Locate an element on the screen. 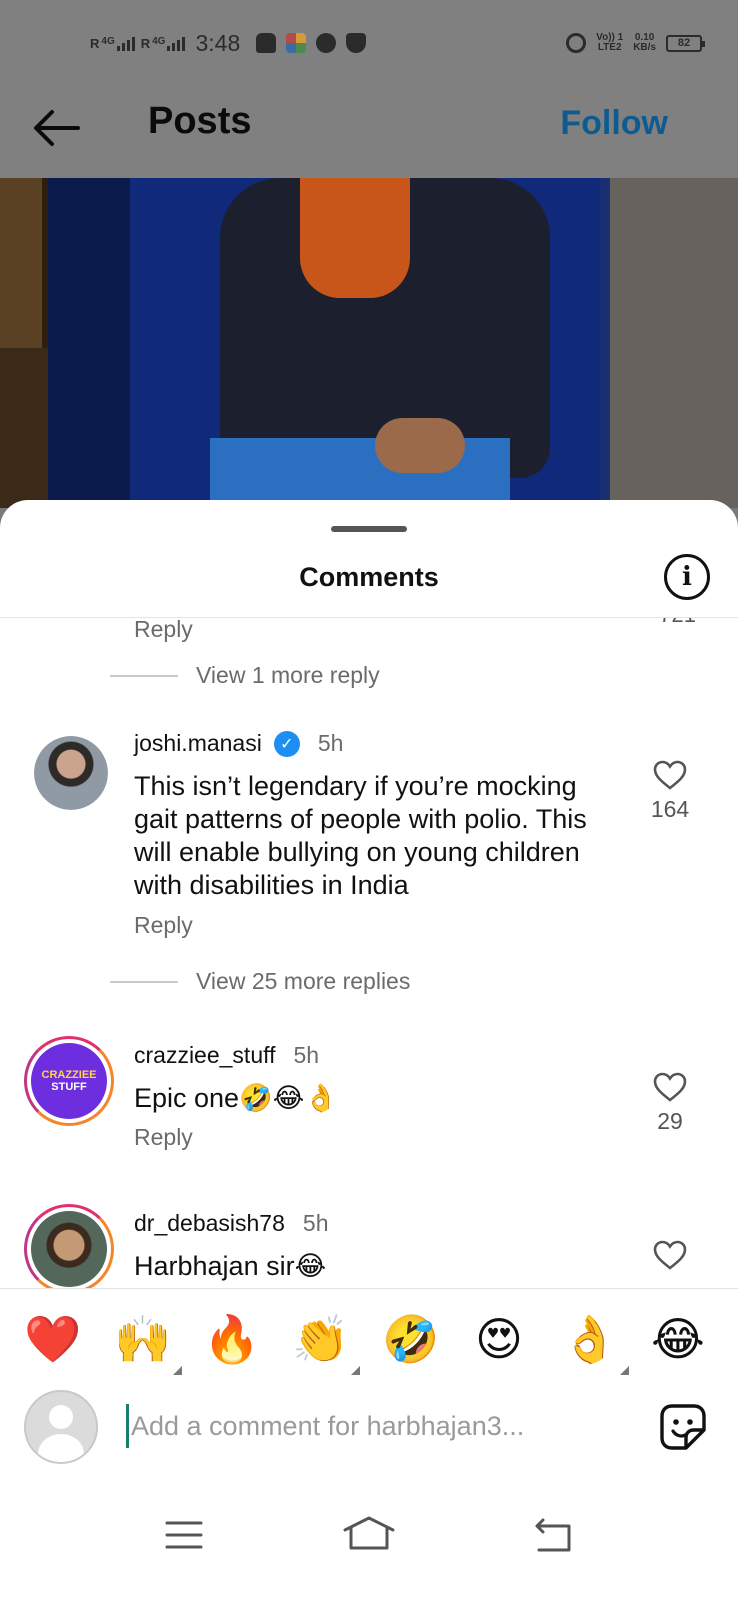 This screenshot has width=738, height=1600. sim2-signal-icon: R 4G is located at coordinates (163, 43).